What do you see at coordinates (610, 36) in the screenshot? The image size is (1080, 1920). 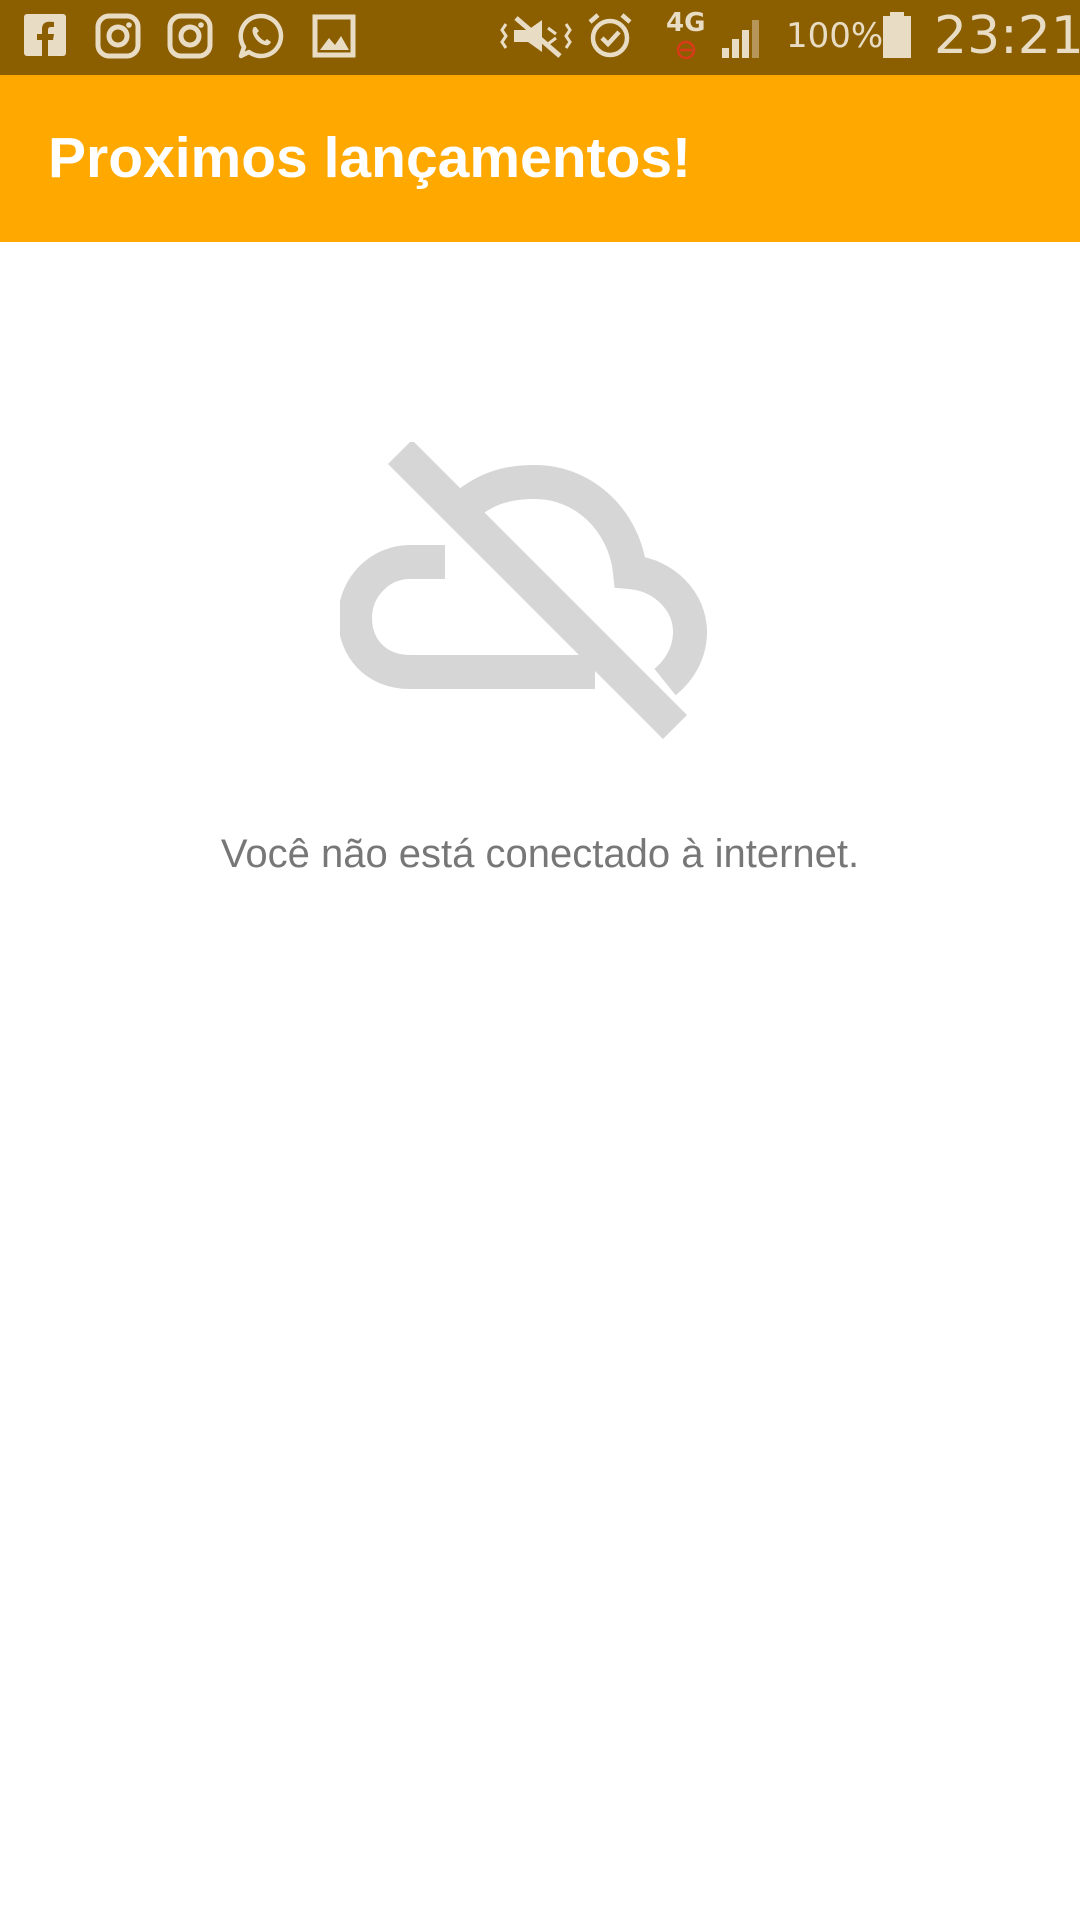 I see `alarm-icon` at bounding box center [610, 36].